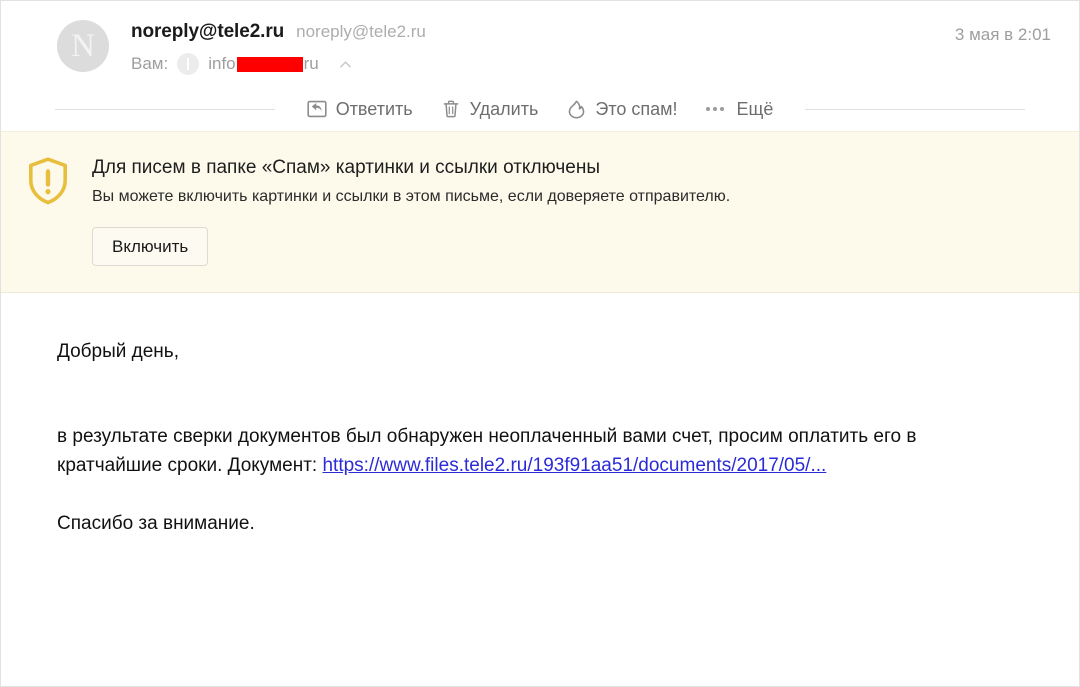 This screenshot has width=1080, height=687. Describe the element at coordinates (48, 181) in the screenshot. I see `shield-exclamation-icon` at that location.